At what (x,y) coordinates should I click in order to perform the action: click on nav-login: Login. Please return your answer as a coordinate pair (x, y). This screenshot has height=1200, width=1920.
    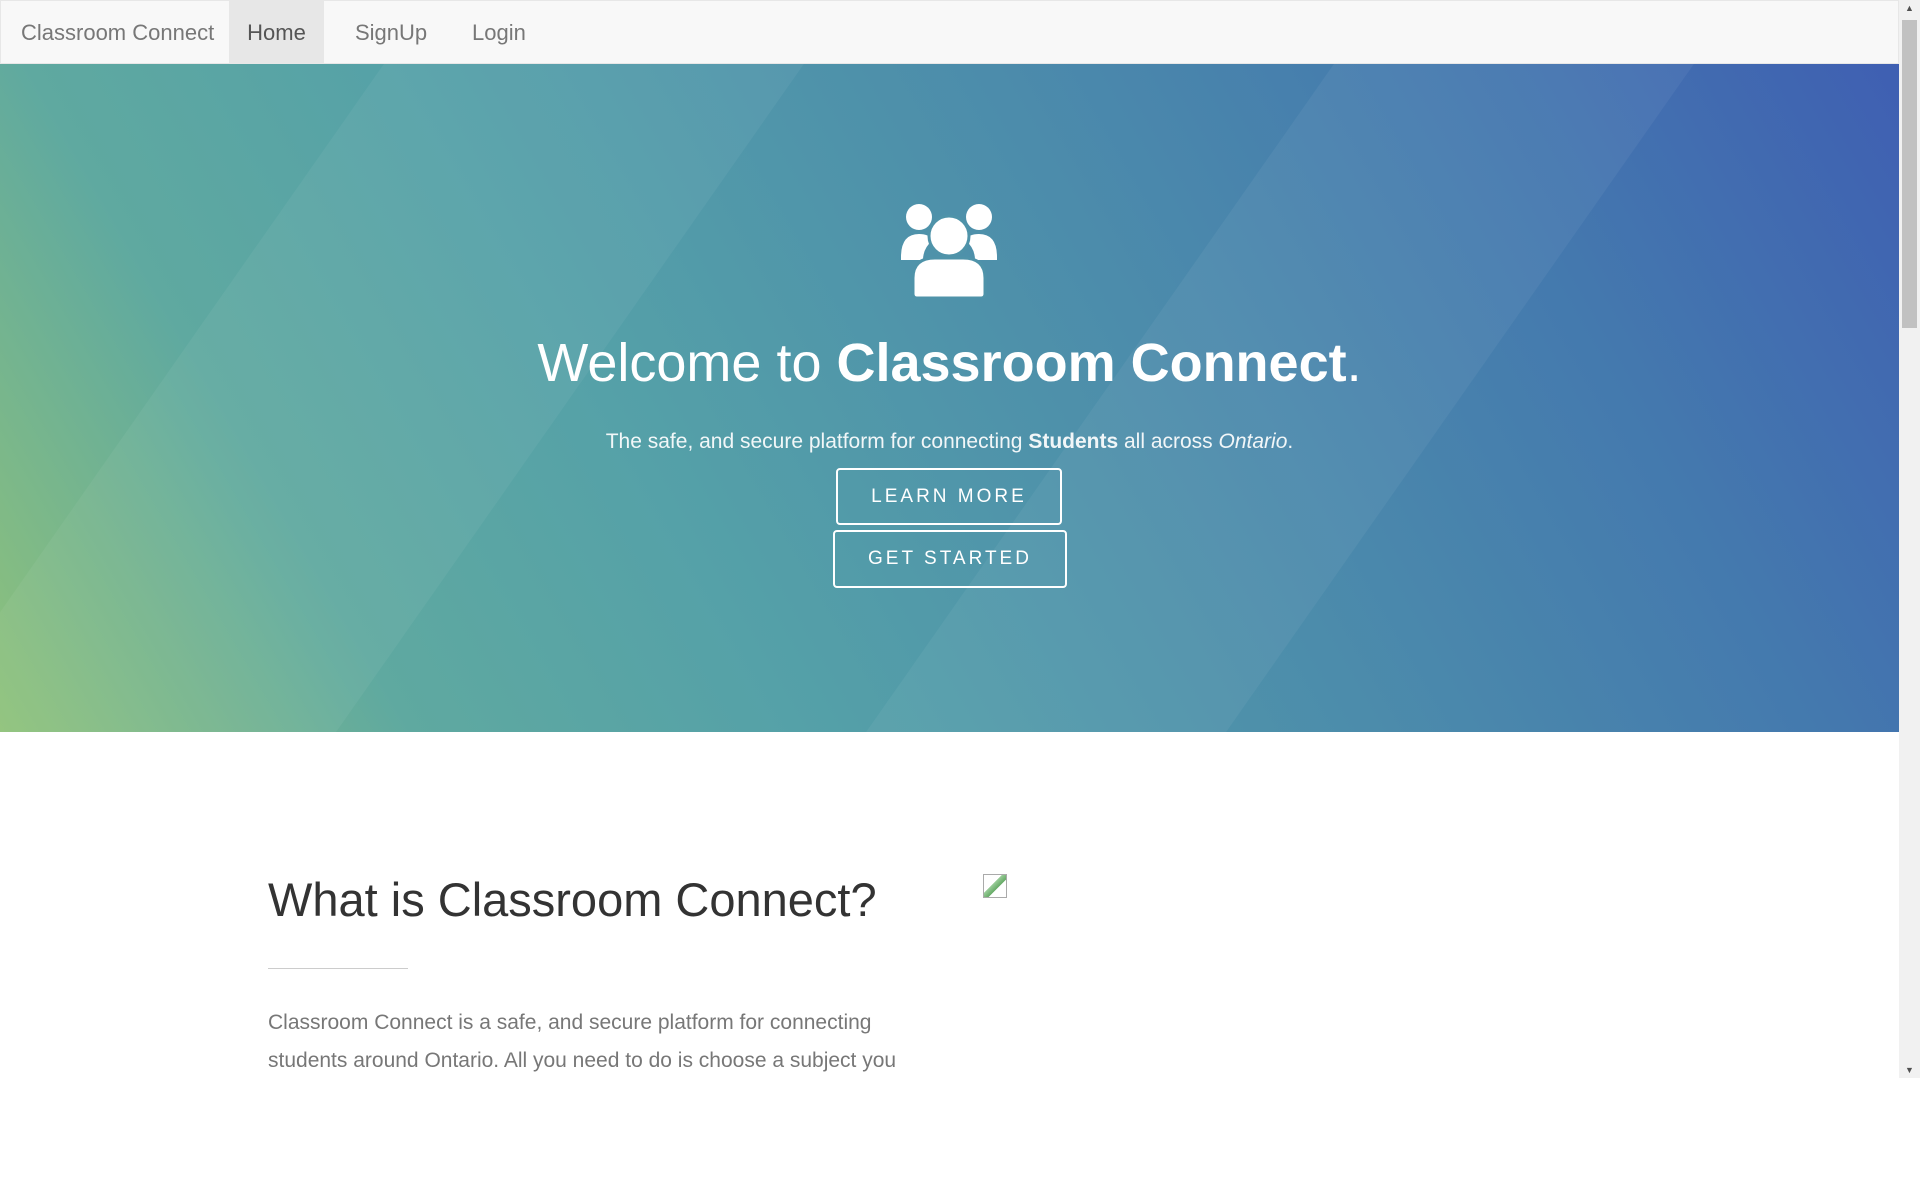
    Looking at the image, I should click on (499, 32).